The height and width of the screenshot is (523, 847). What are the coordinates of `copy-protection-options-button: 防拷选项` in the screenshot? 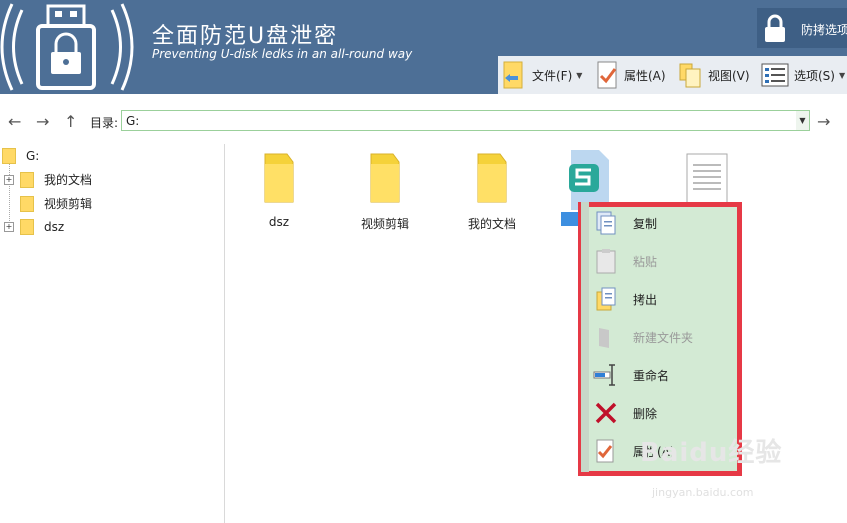 It's located at (802, 28).